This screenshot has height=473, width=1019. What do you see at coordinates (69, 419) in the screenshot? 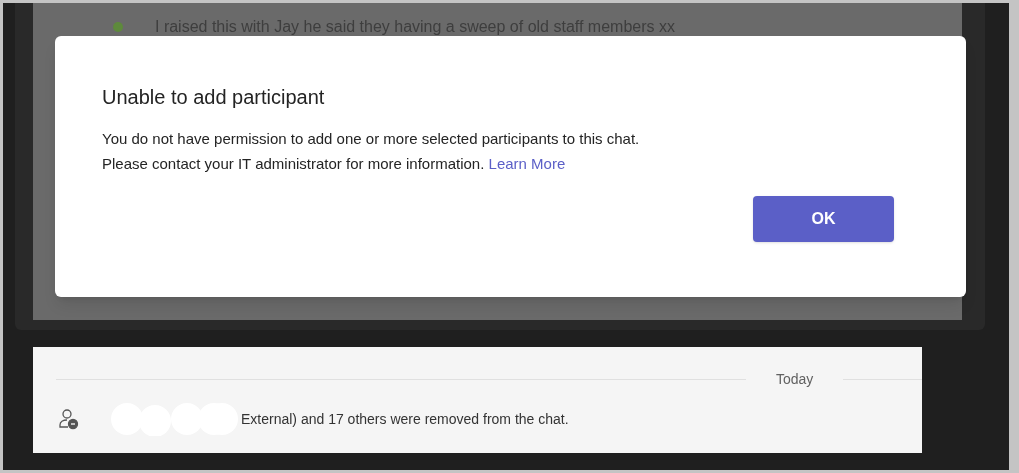
I see `person-remove-icon` at bounding box center [69, 419].